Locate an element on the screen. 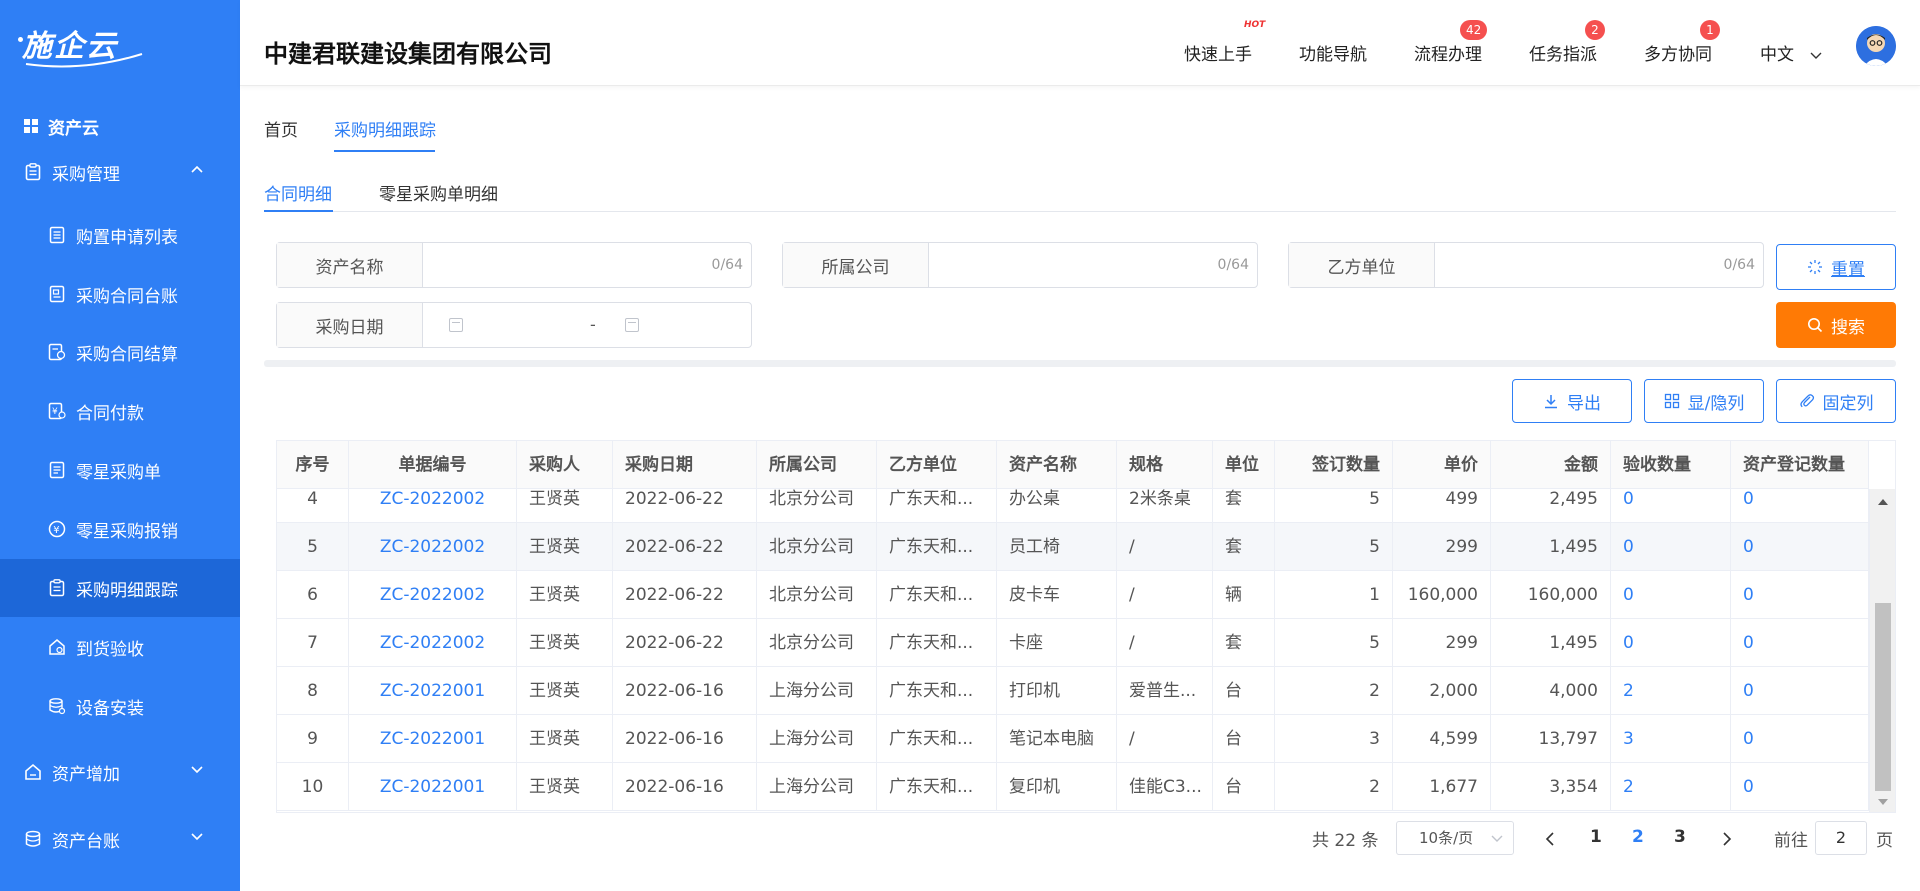 The height and width of the screenshot is (891, 1920). table-cell-accepted: 3 is located at coordinates (1671, 739).